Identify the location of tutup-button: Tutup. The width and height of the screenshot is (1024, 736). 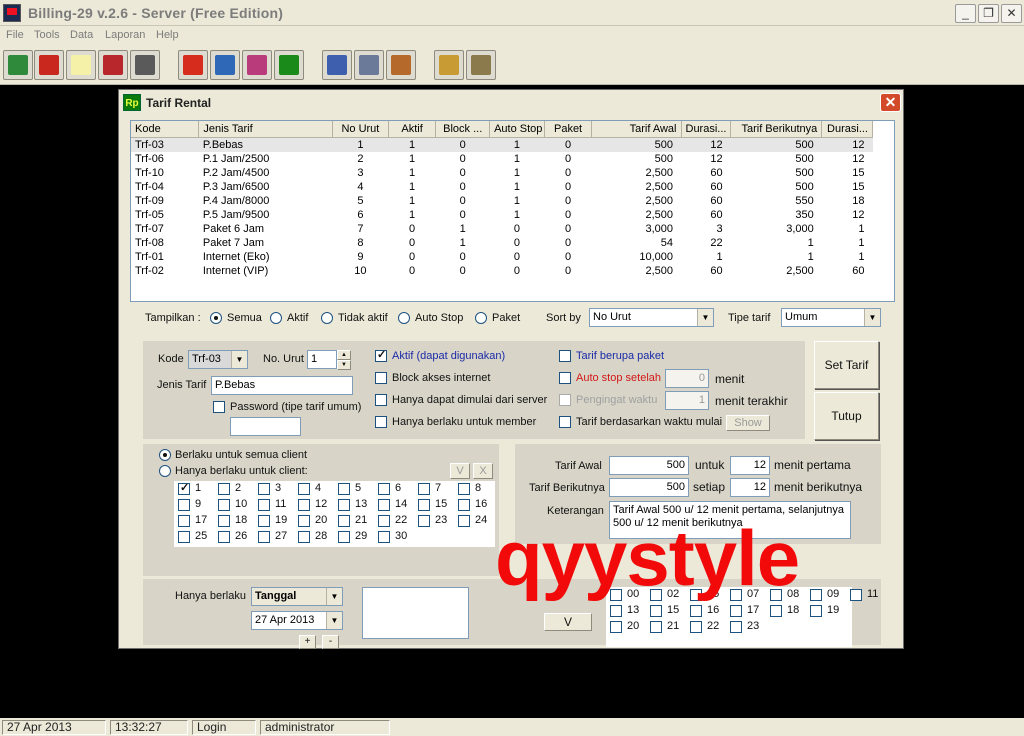
(846, 416).